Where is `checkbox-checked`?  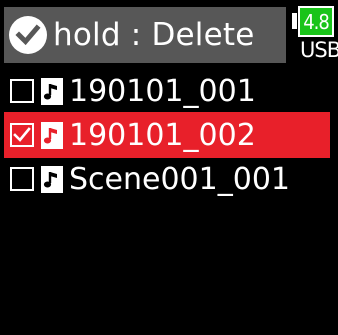
checkbox-checked is located at coordinates (22, 135).